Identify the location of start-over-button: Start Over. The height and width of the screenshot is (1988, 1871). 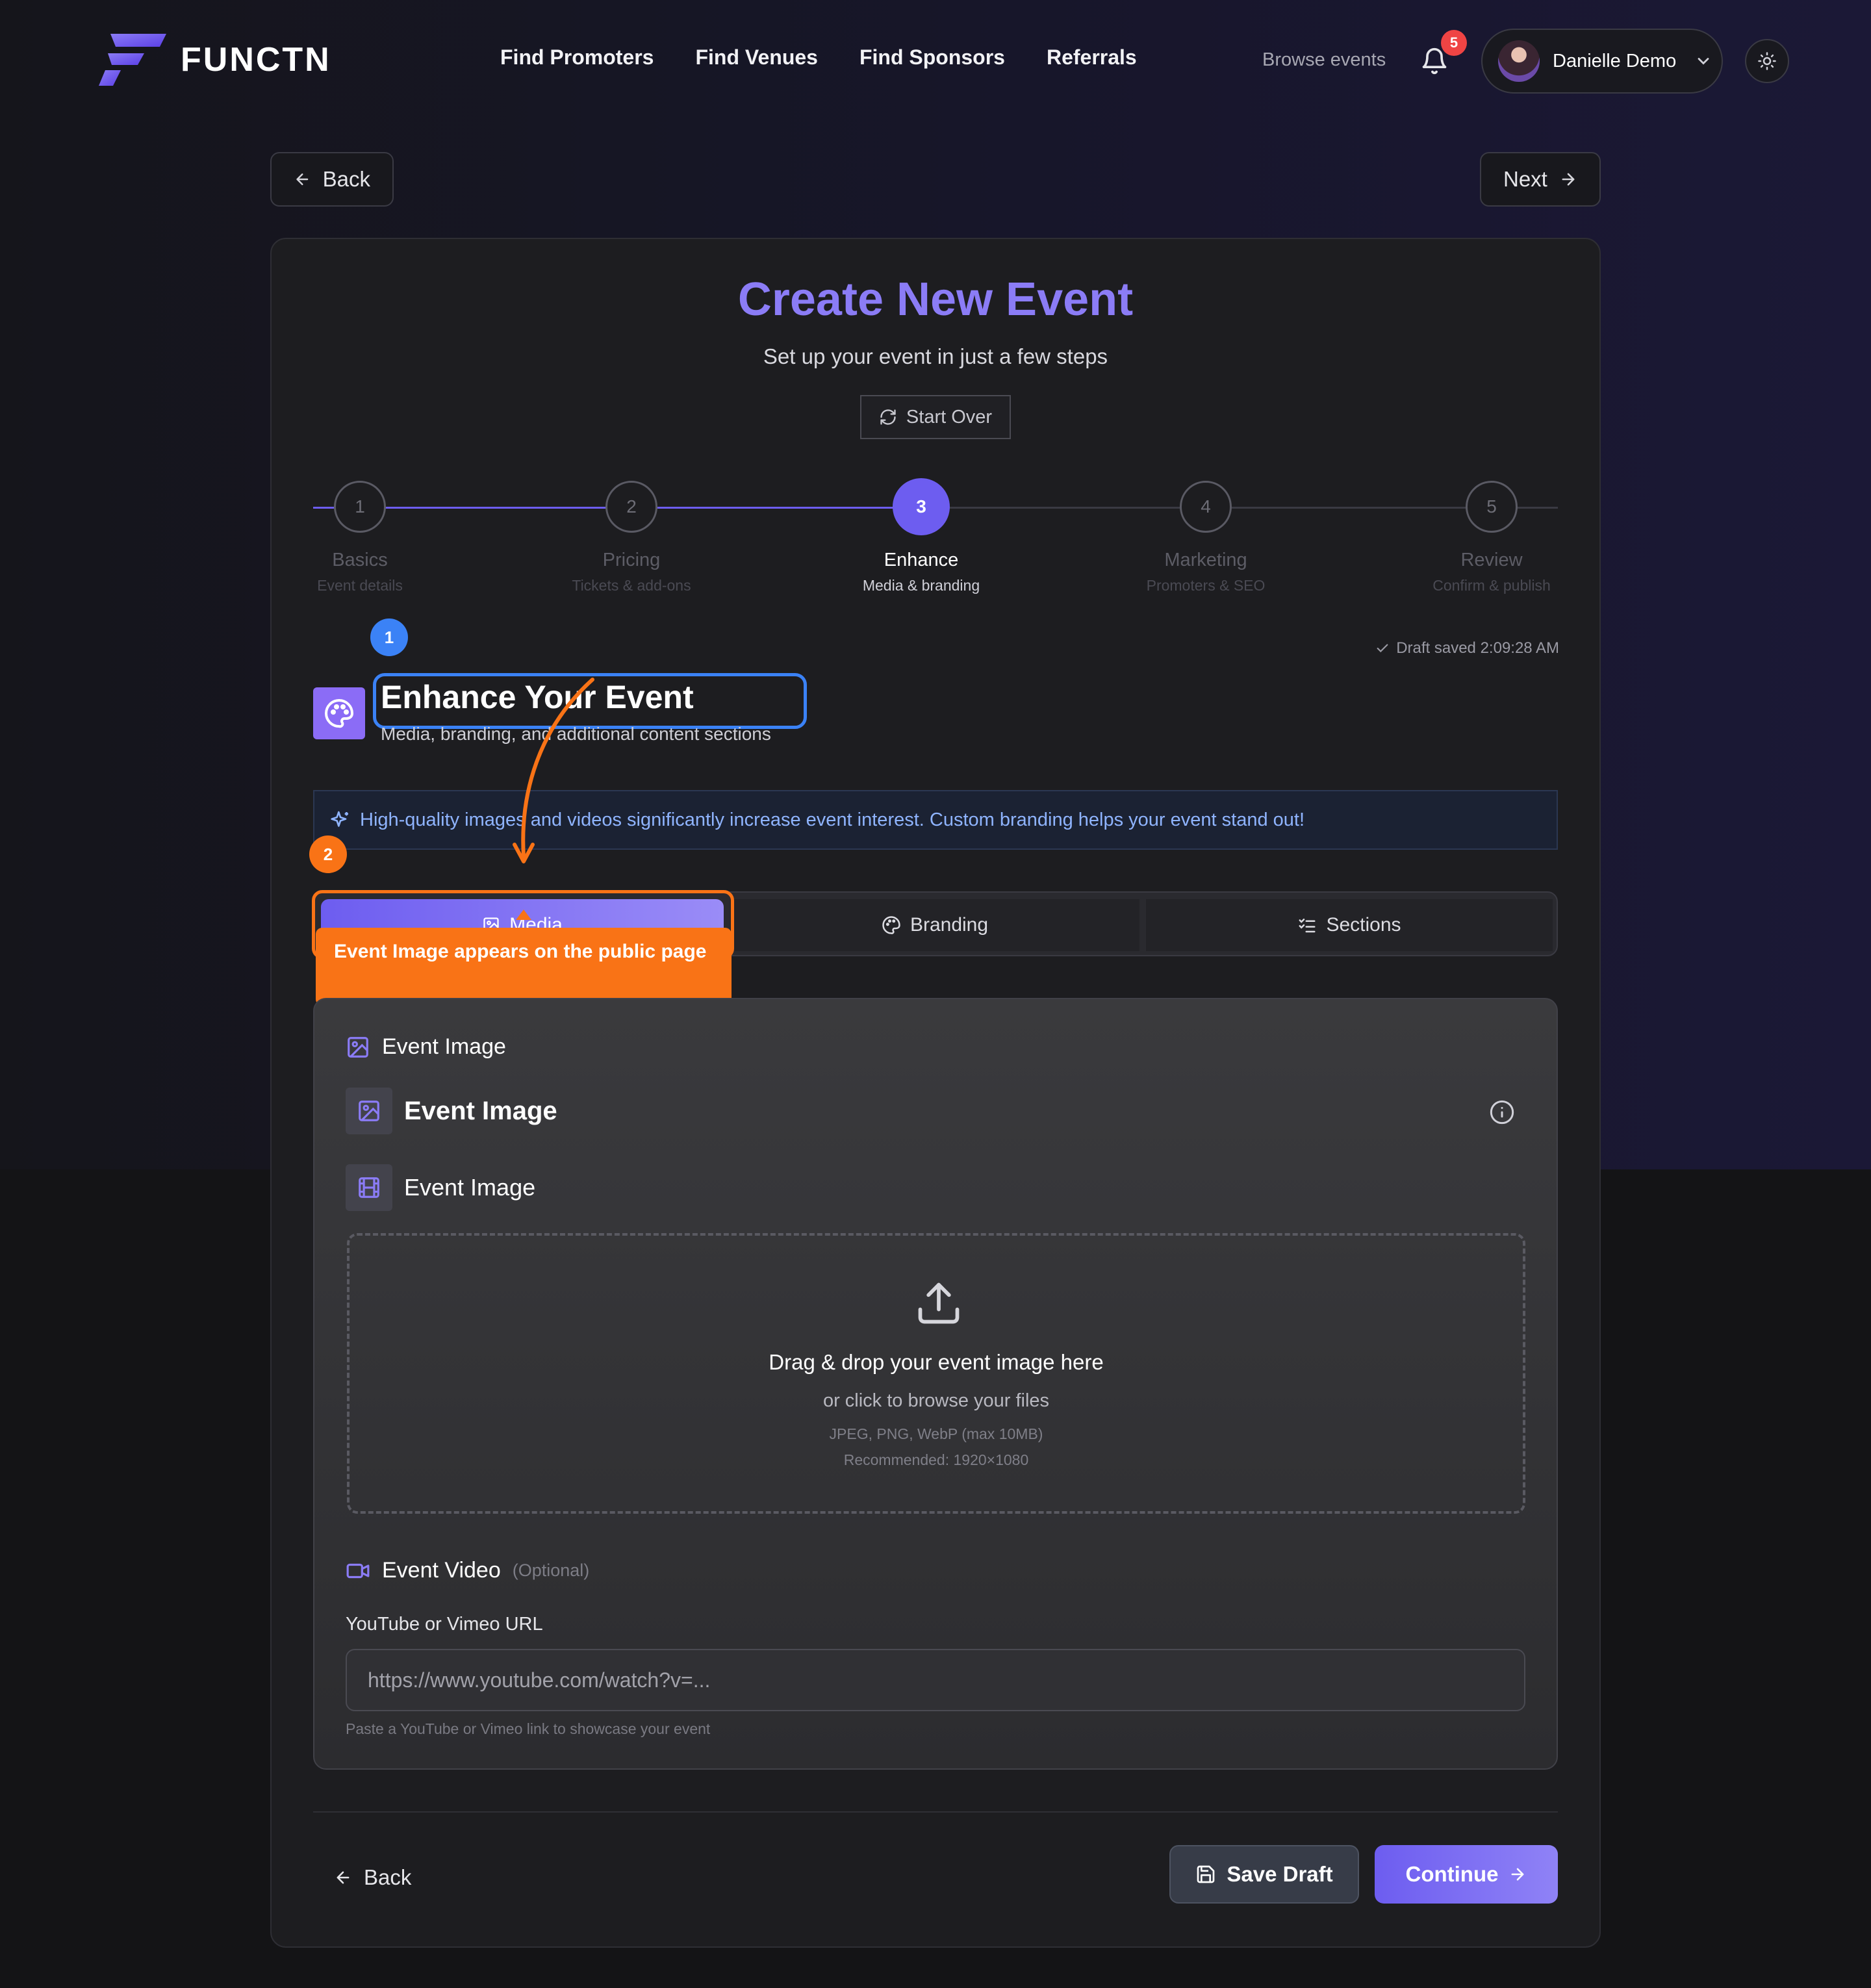
(935, 417).